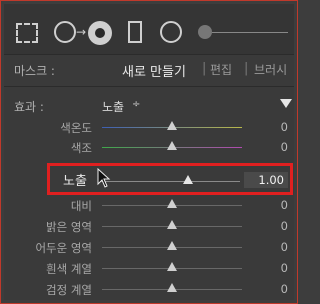  Describe the element at coordinates (149, 206) in the screenshot. I see `slider-row-contrast: 대비 0` at that location.